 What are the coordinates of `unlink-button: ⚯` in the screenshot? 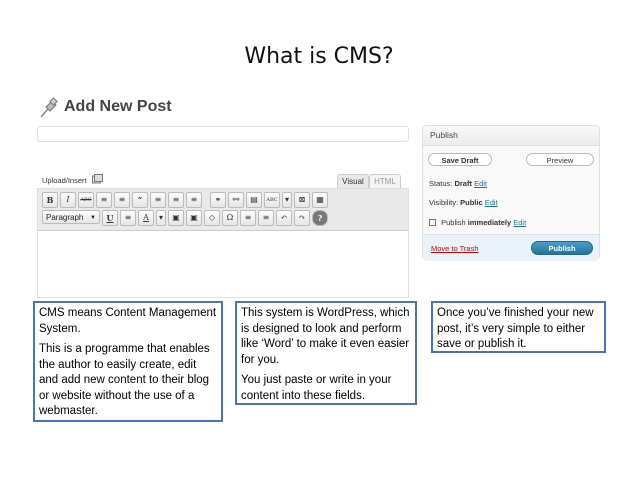 It's located at (236, 200).